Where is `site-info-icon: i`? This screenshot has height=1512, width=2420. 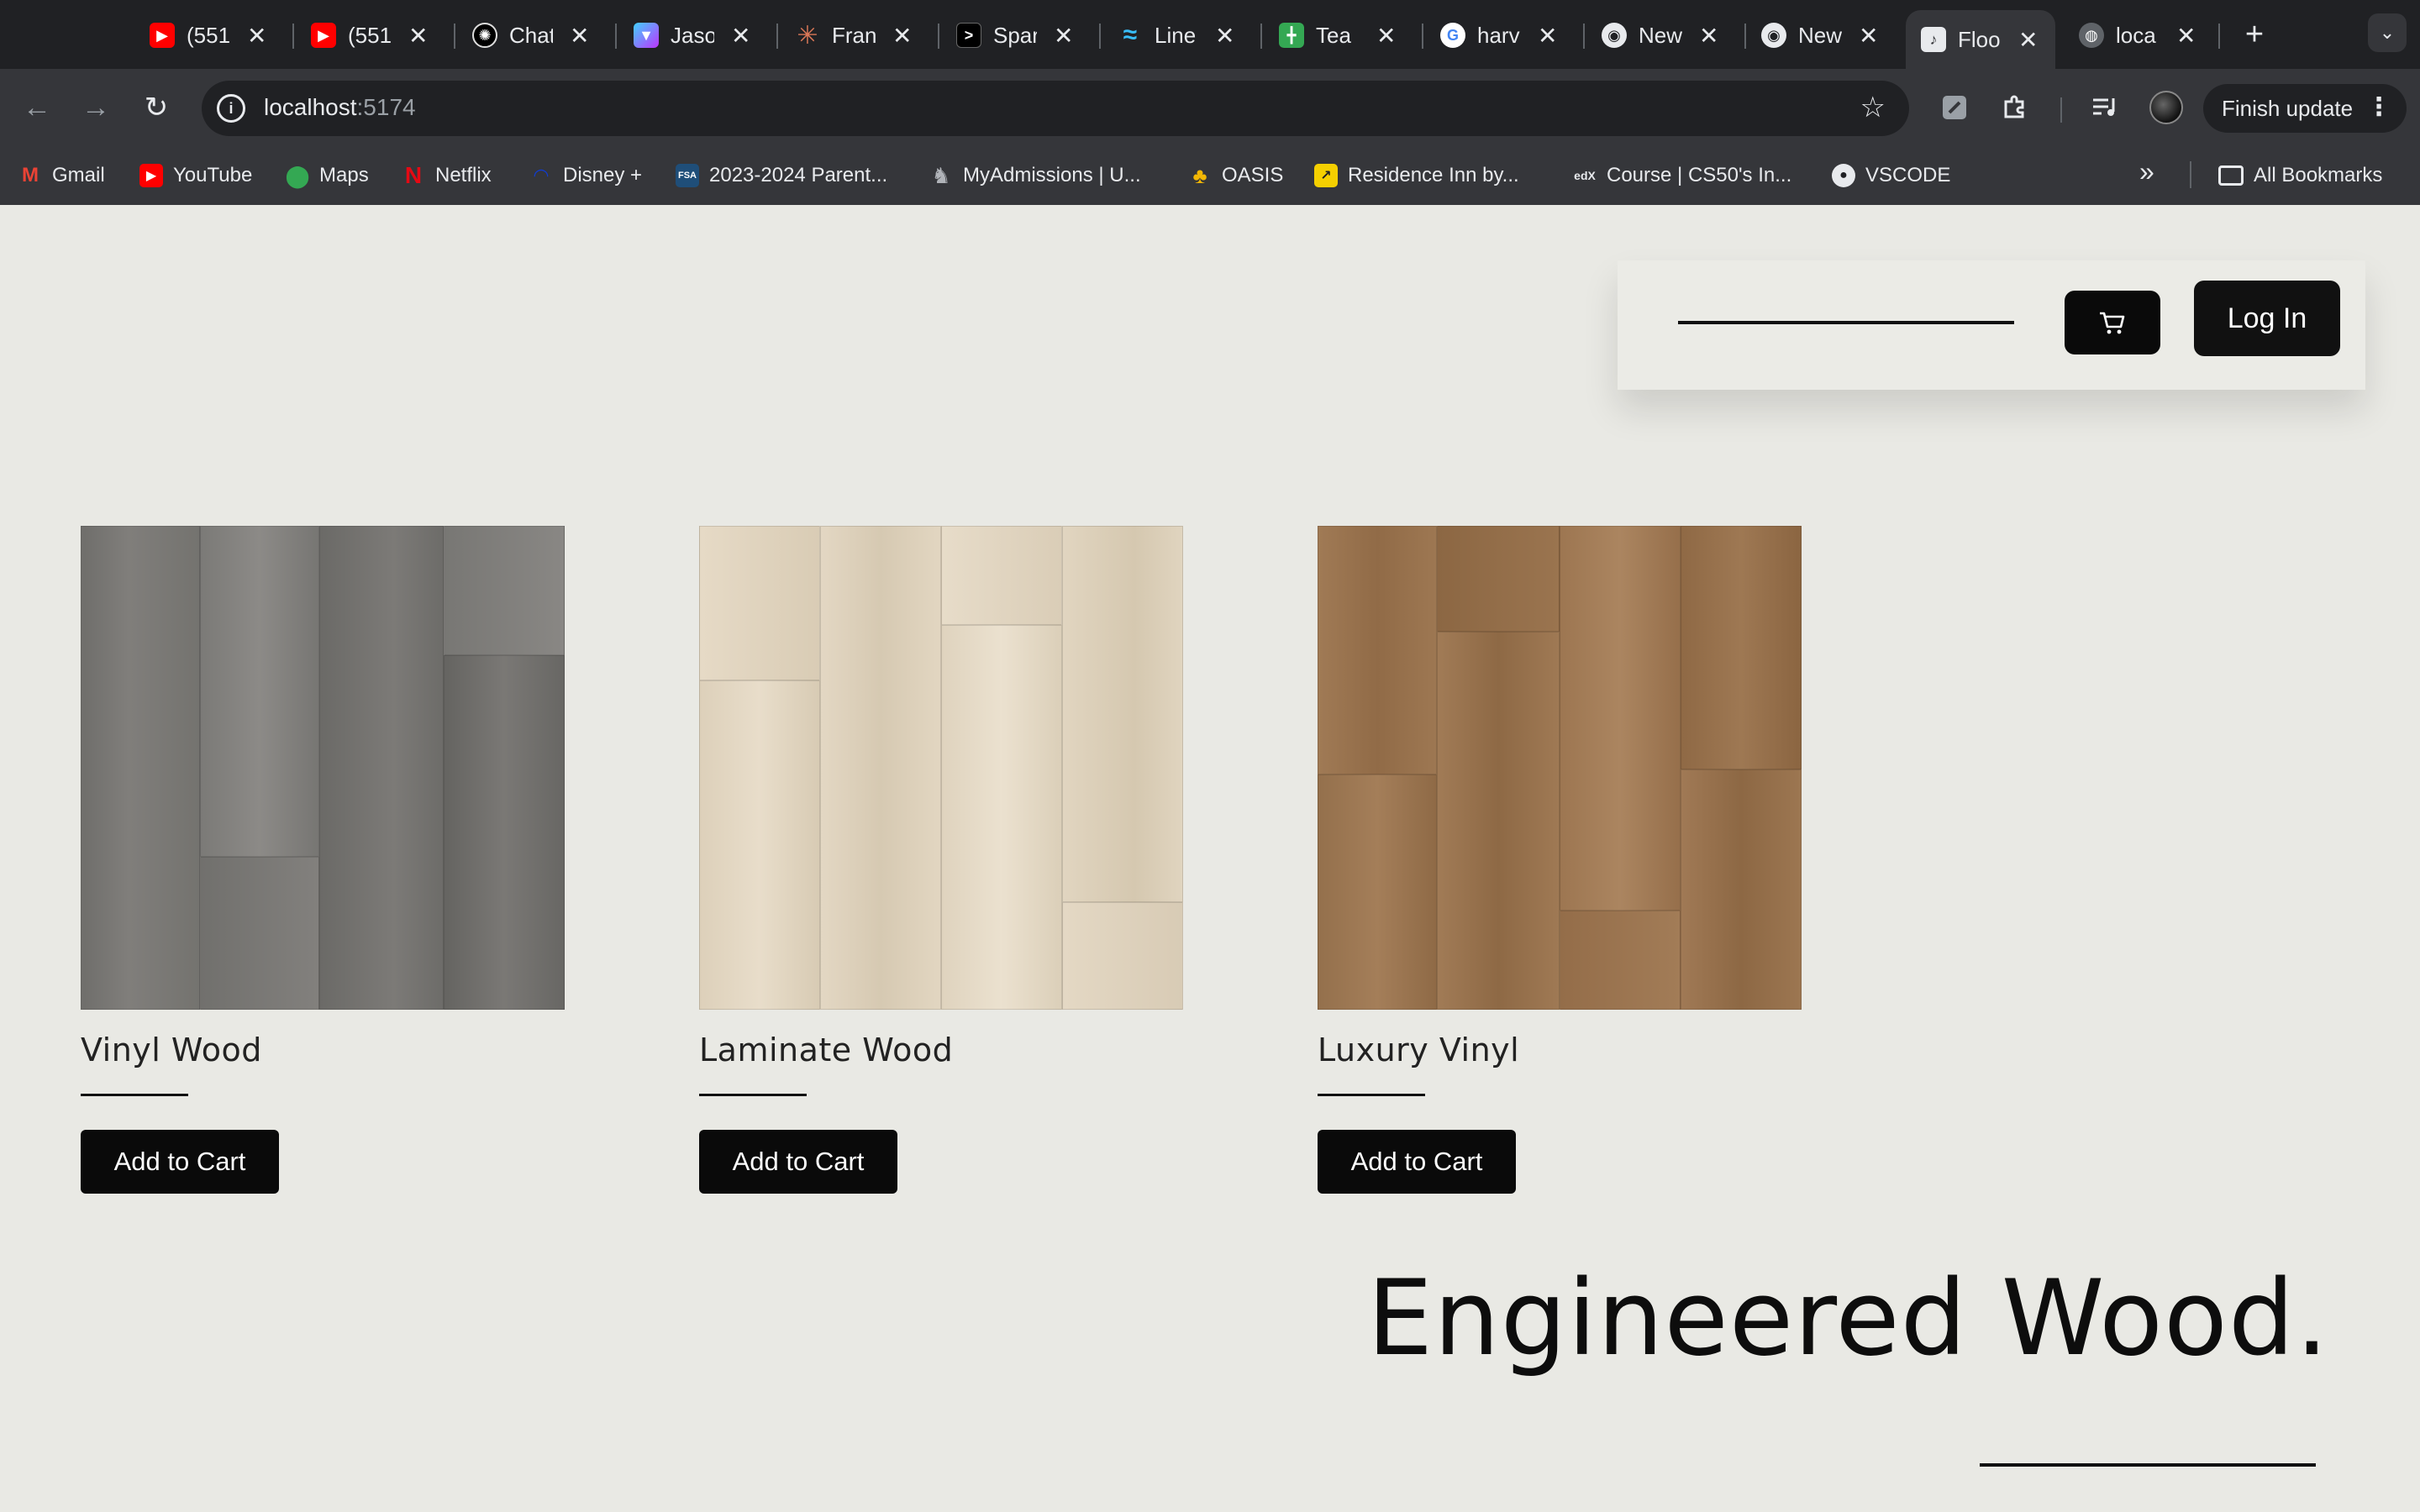 site-info-icon: i is located at coordinates (231, 108).